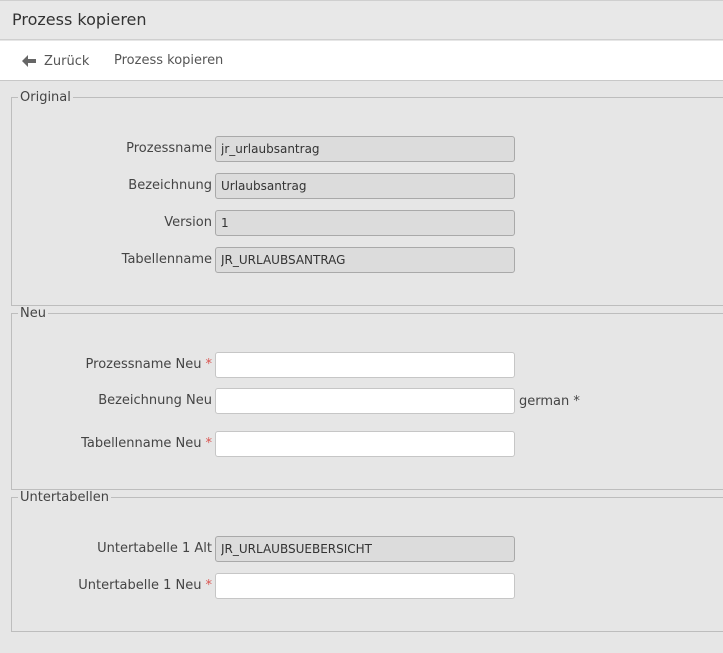 The width and height of the screenshot is (723, 653). I want to click on bezeichnung-neu-input, so click(365, 401).